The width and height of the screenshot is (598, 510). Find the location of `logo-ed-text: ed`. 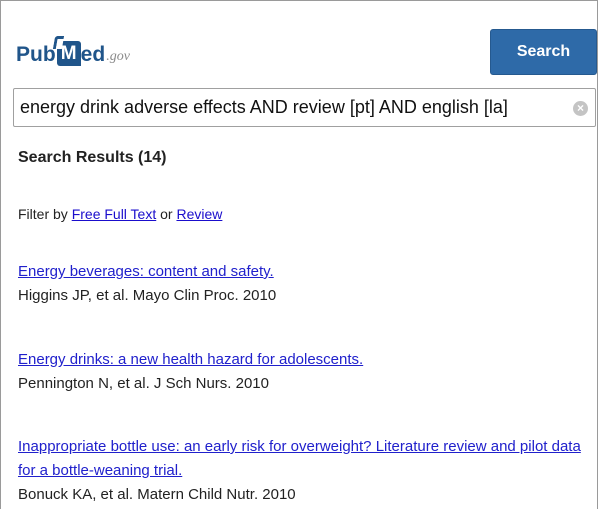

logo-ed-text: ed is located at coordinates (93, 54).